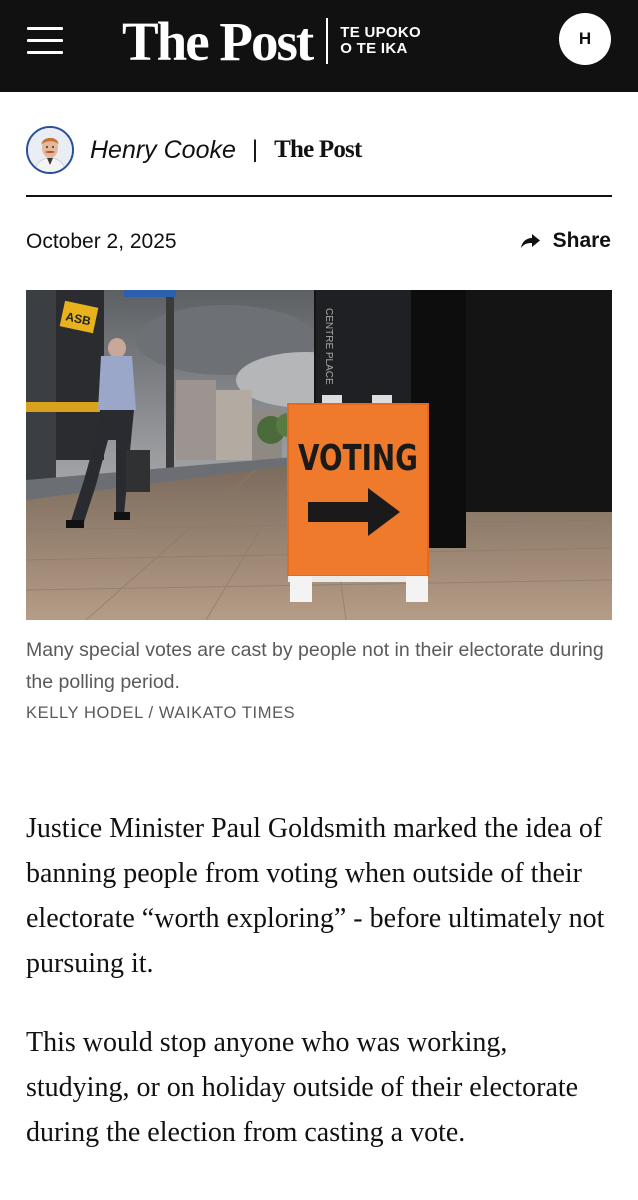 Image resolution: width=638 pixels, height=1200 pixels. Describe the element at coordinates (358, 498) in the screenshot. I see `voting-sign: VOTING` at that location.